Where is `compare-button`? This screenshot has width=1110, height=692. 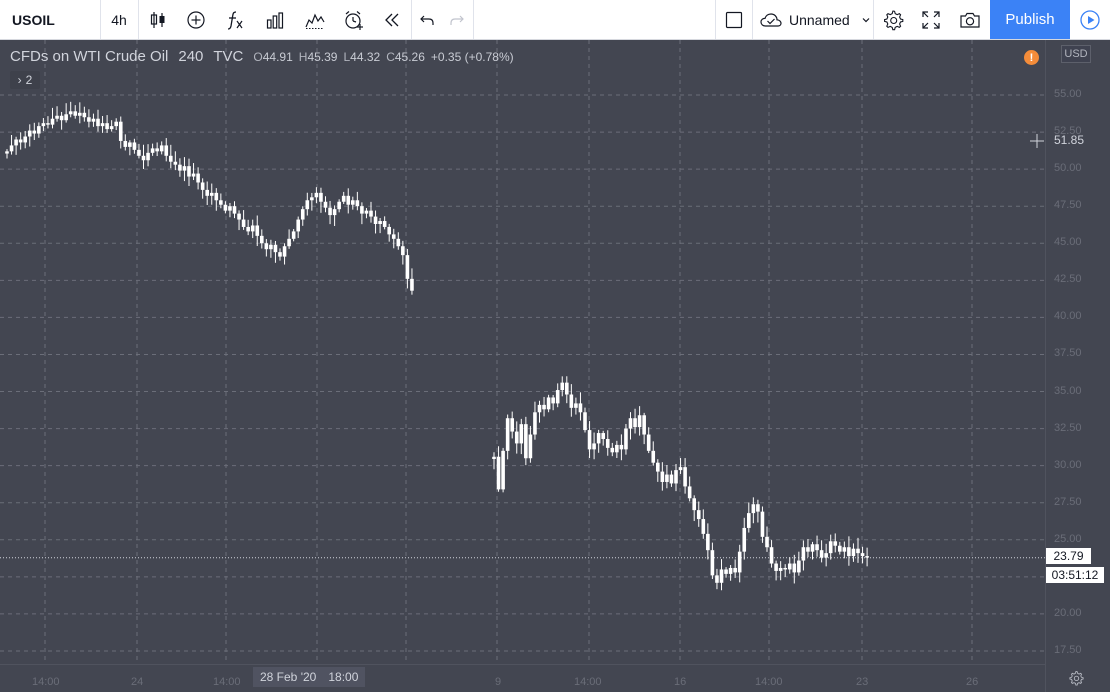
compare-button is located at coordinates (196, 19).